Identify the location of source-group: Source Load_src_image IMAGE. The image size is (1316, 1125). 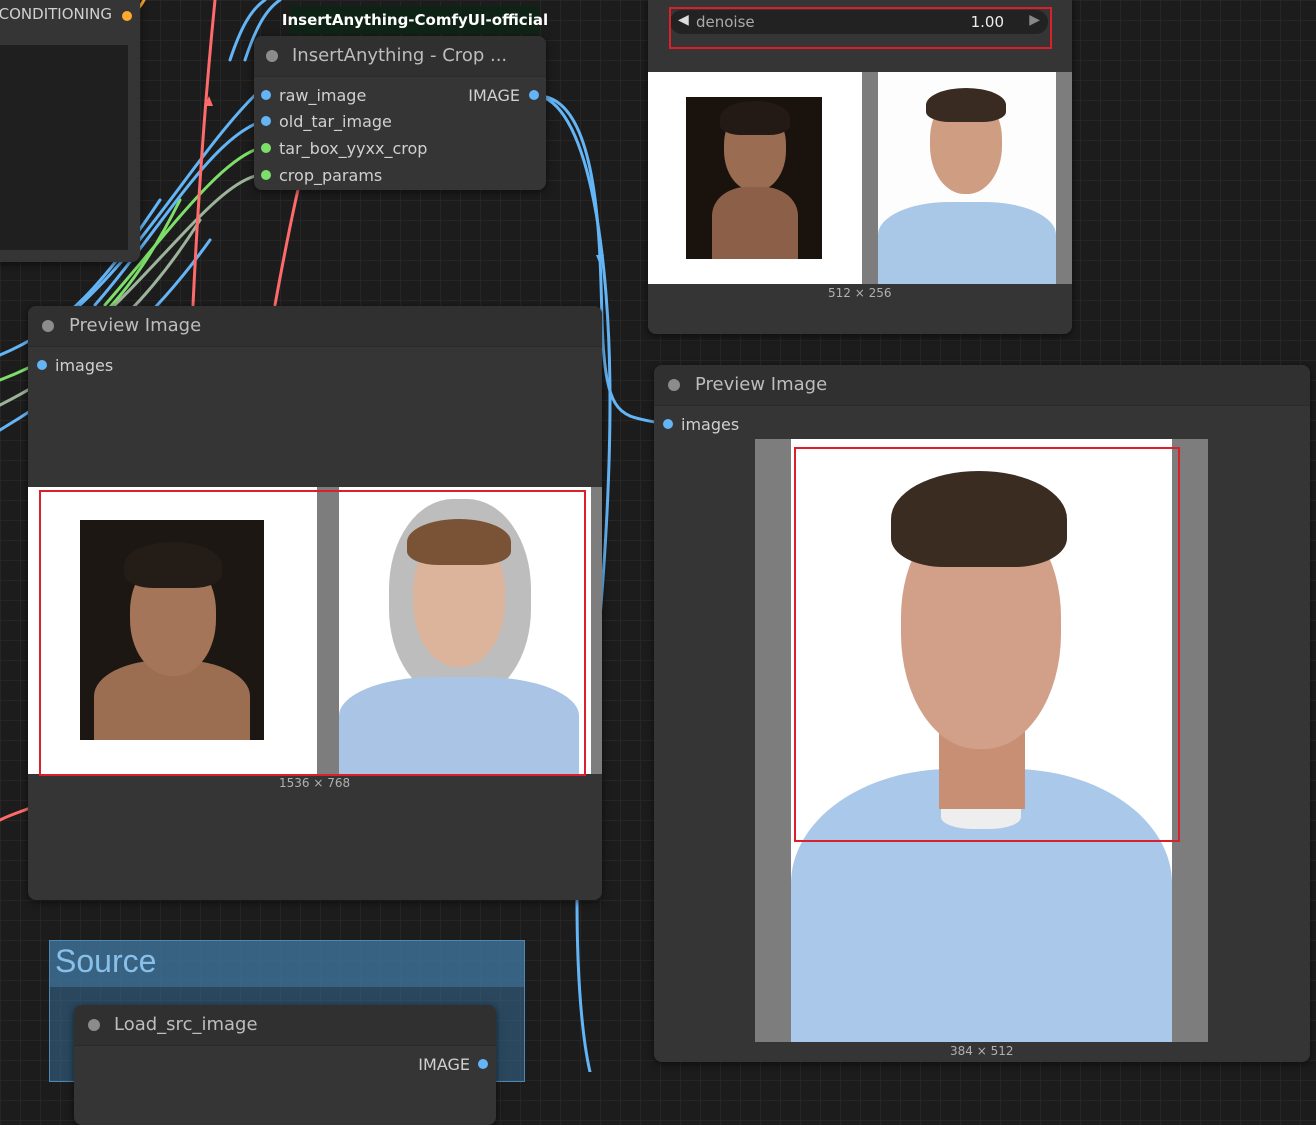
(287, 1032).